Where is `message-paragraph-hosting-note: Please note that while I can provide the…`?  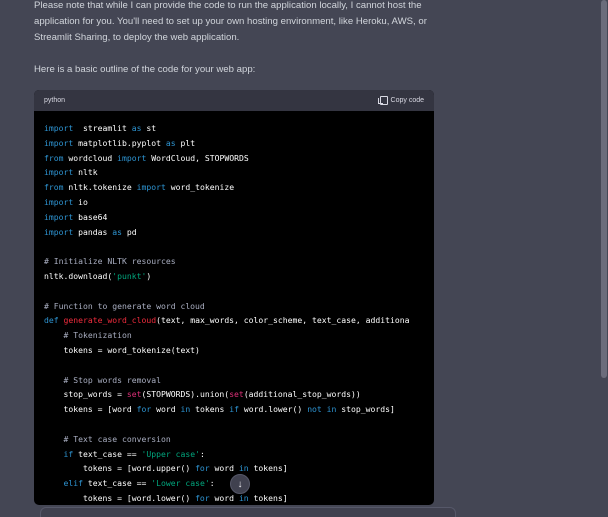
message-paragraph-hosting-note: Please note that while I can provide the… is located at coordinates (230, 21).